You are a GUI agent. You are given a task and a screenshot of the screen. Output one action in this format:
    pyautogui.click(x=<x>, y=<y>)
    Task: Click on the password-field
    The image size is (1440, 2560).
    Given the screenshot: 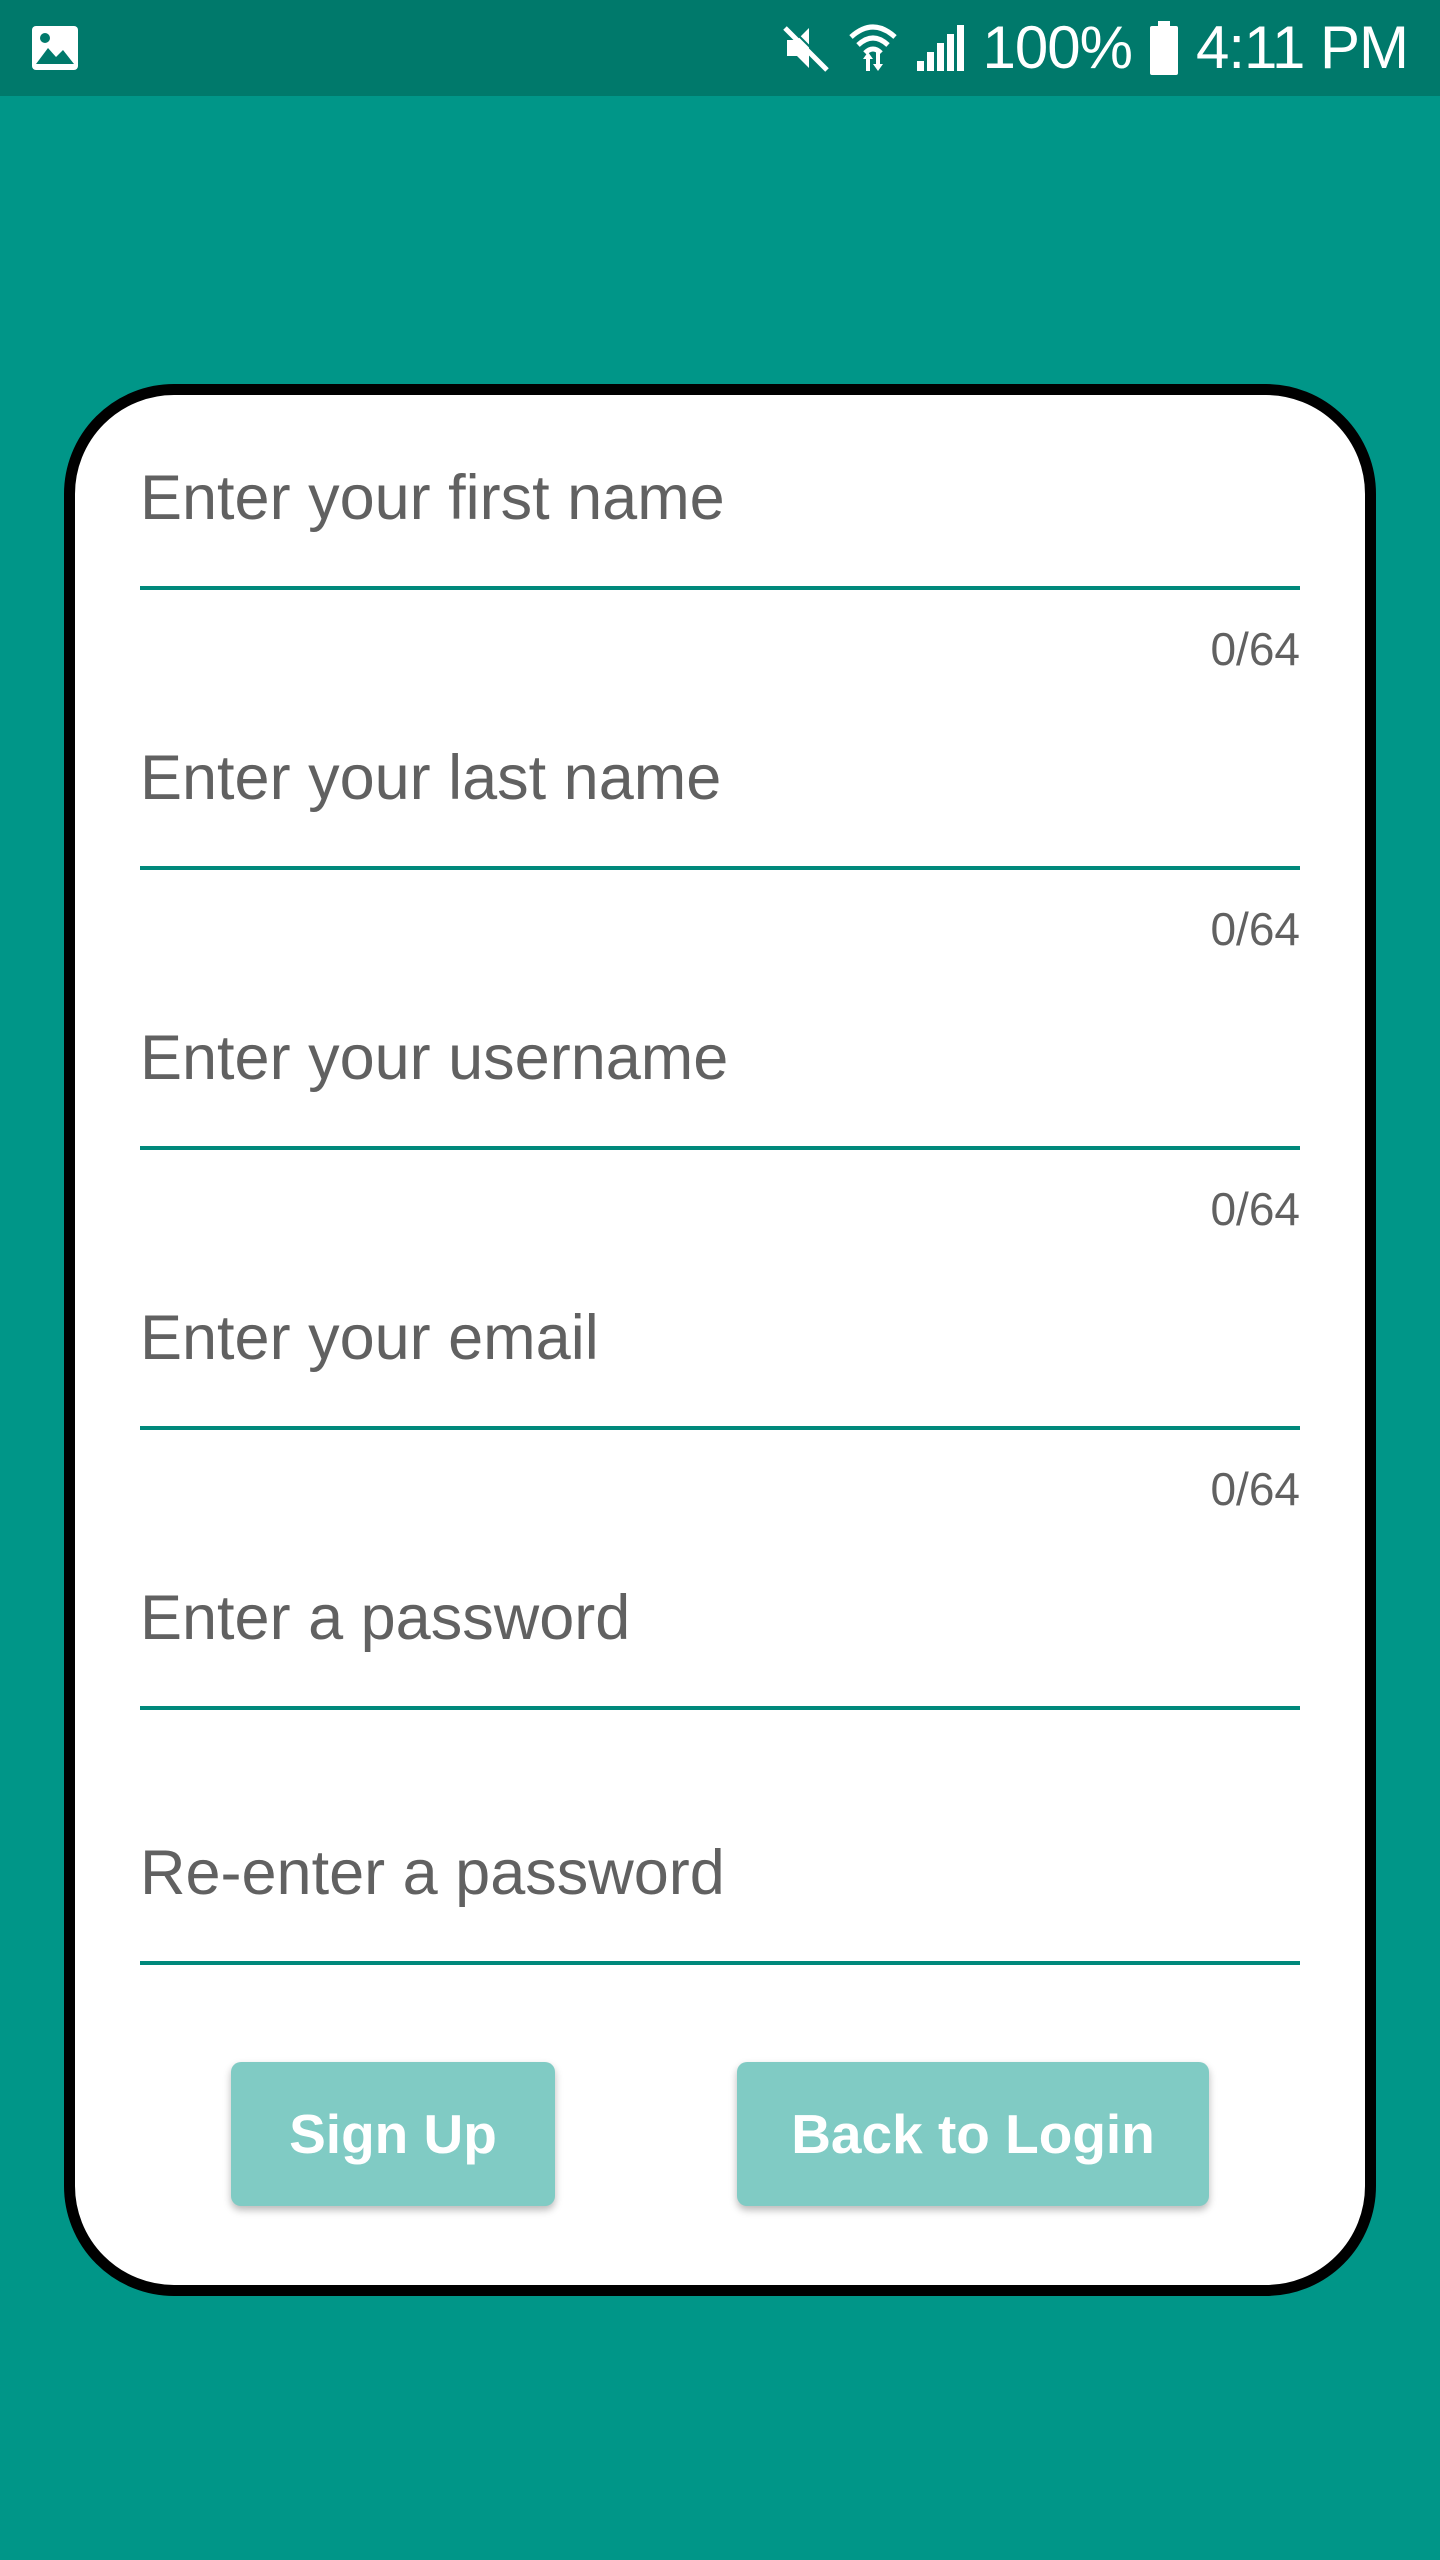 What is the action you would take?
    pyautogui.click(x=720, y=1639)
    